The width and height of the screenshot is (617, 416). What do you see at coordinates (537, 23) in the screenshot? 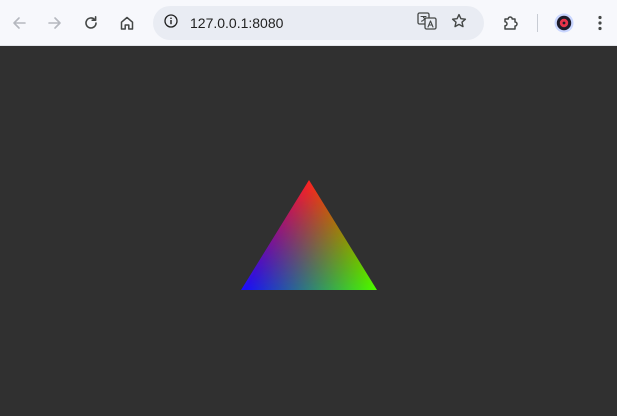
I see `toolbar-divider` at bounding box center [537, 23].